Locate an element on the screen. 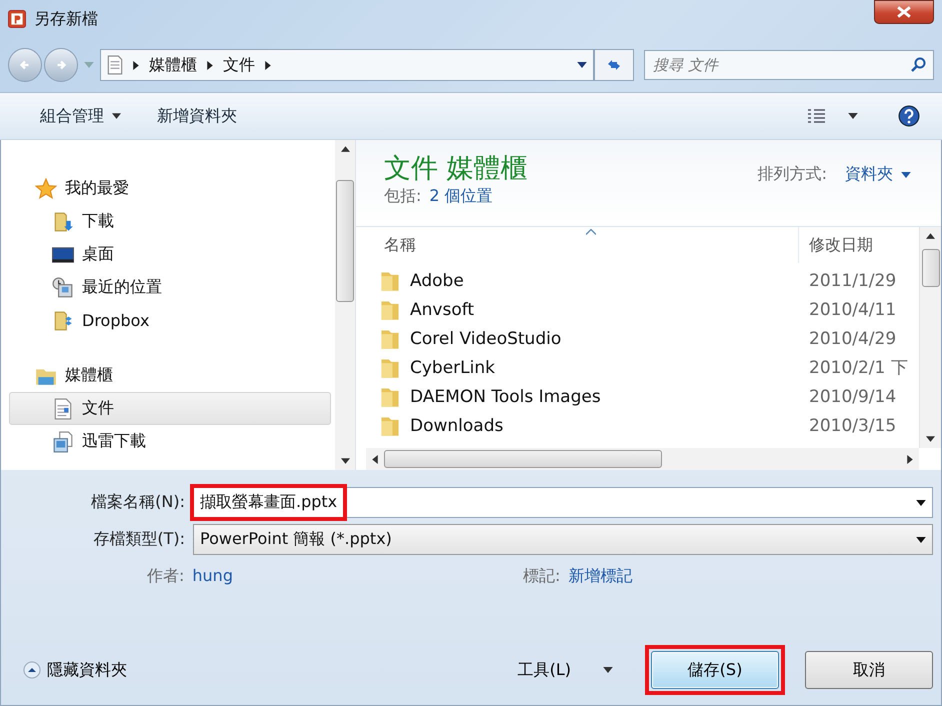 The height and width of the screenshot is (706, 942). author-label: 作者: is located at coordinates (165, 576).